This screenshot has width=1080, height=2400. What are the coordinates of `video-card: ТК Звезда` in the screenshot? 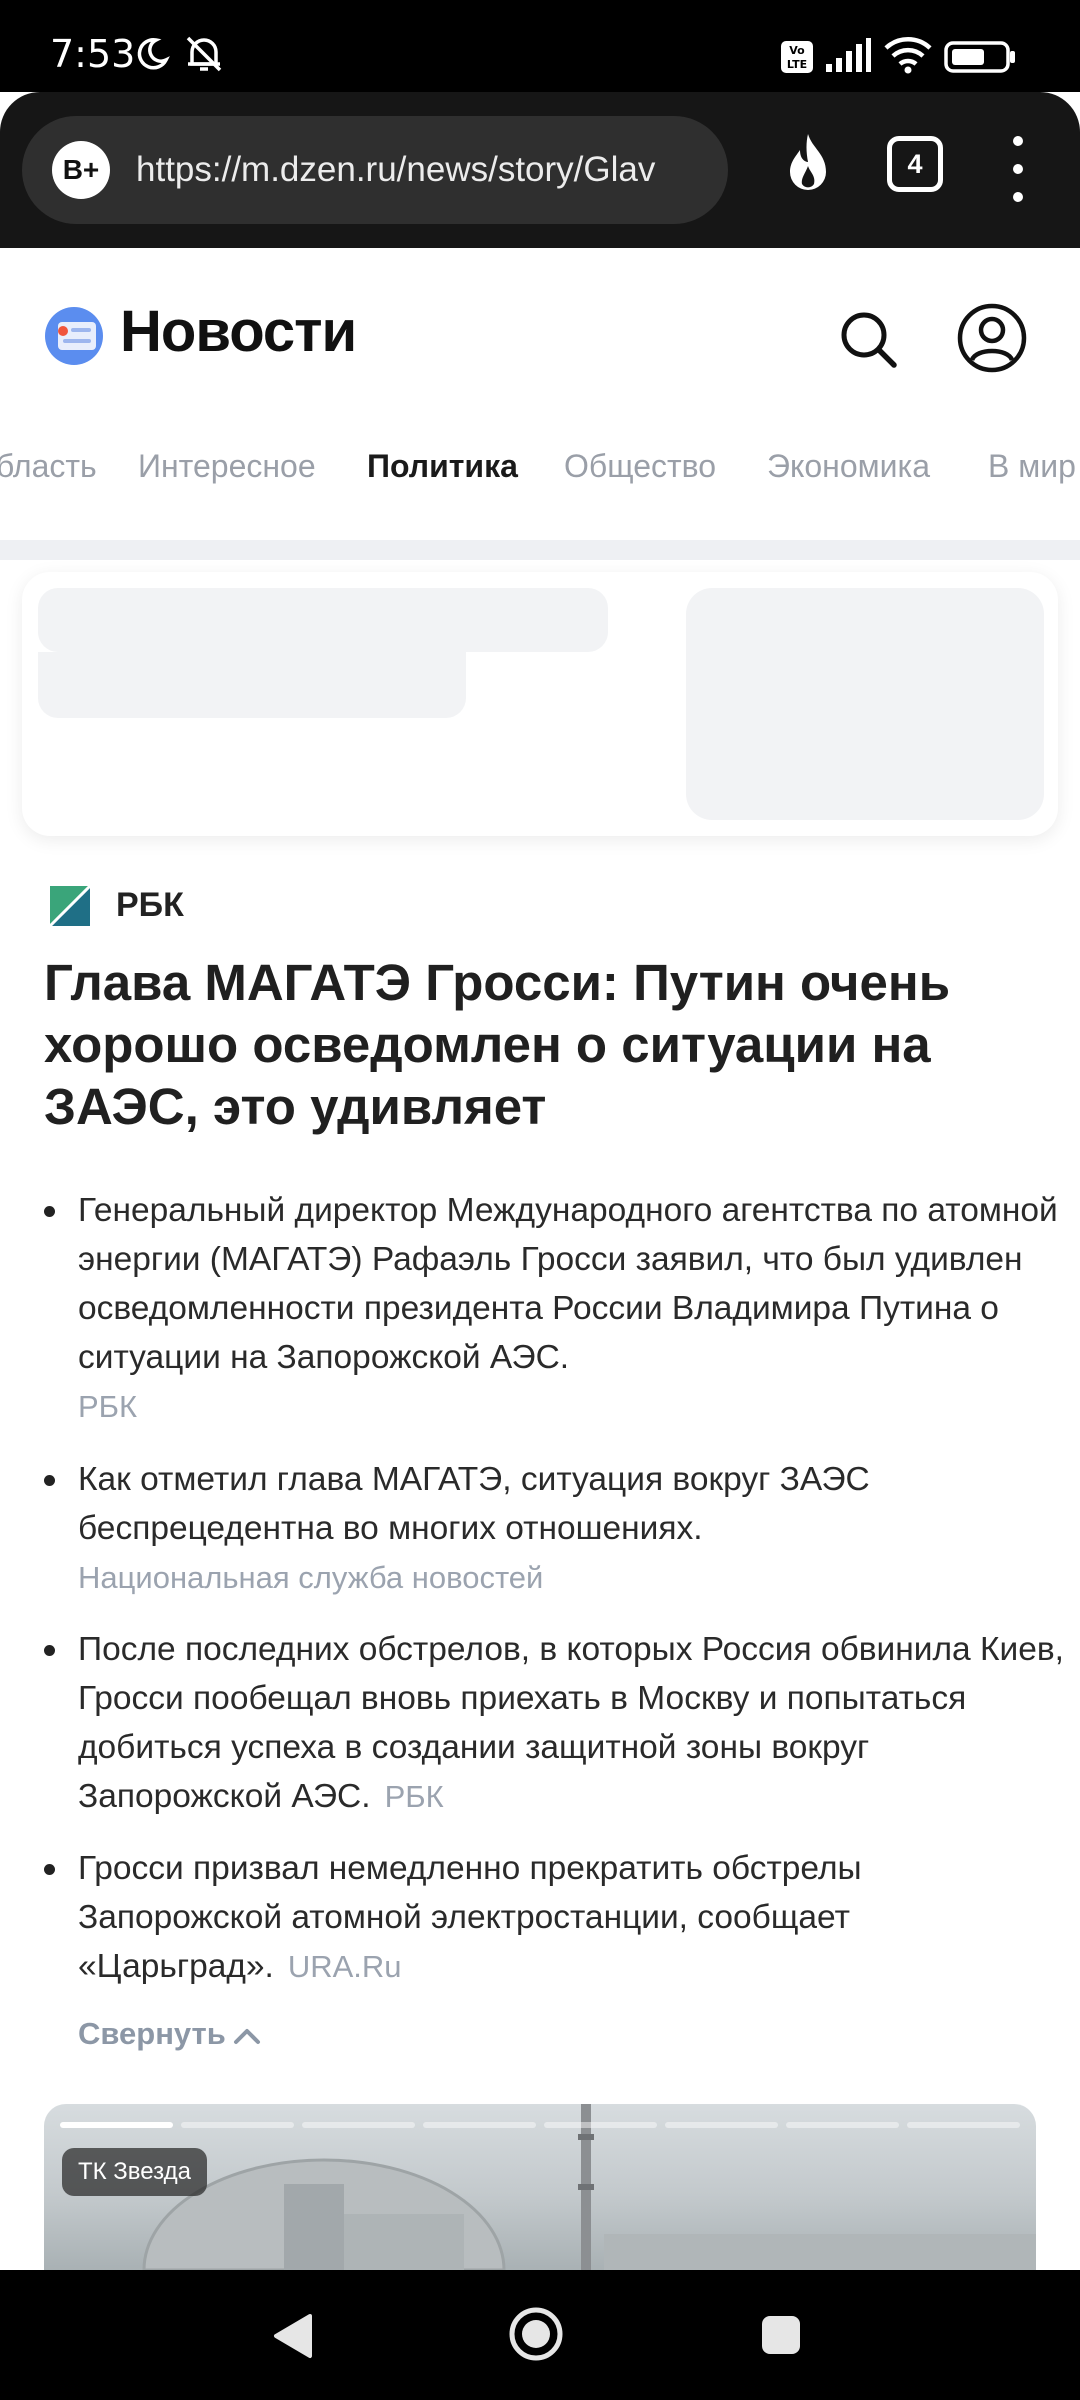 It's located at (540, 2187).